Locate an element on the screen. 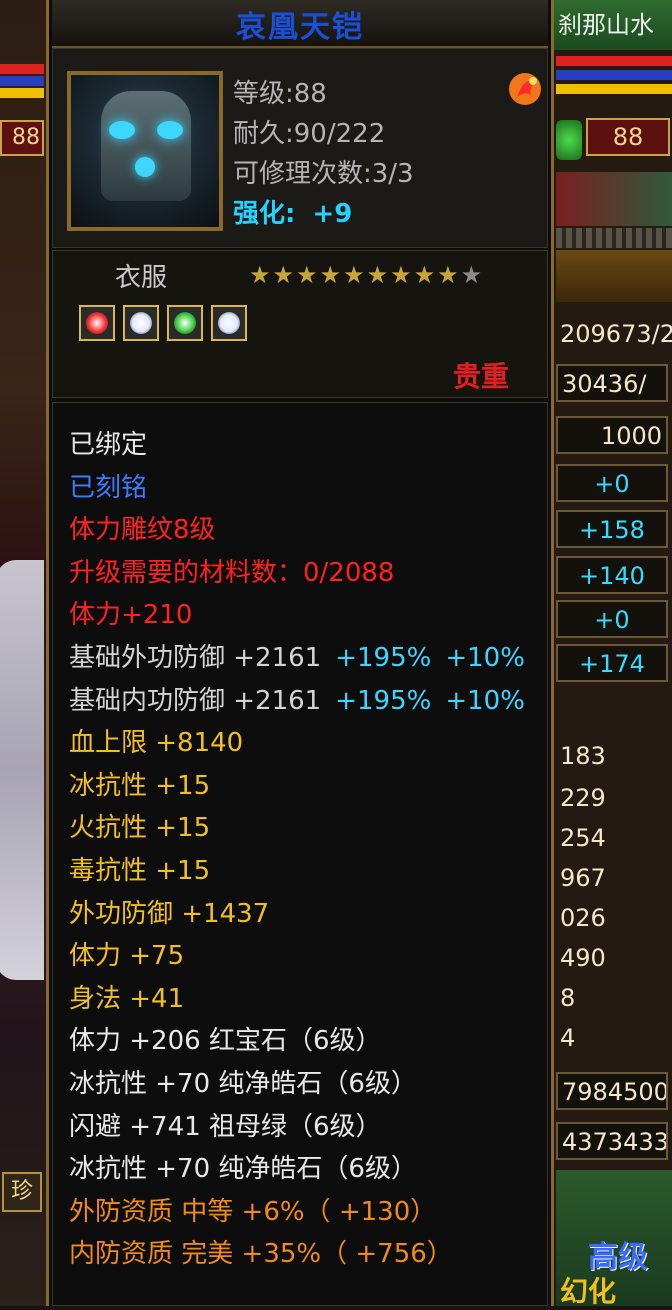 The width and height of the screenshot is (672, 1310). attribute-line: 身法 +41 is located at coordinates (126, 999).